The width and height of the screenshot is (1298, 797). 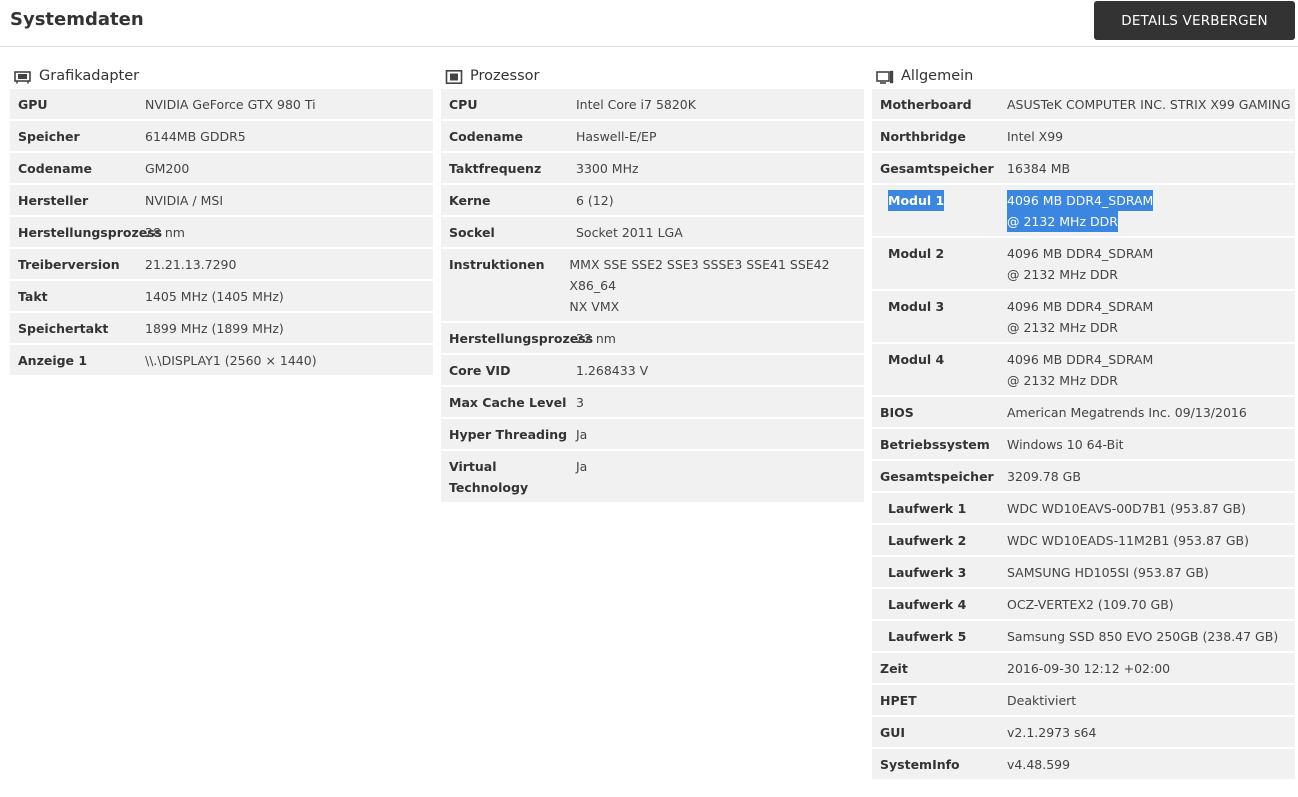 What do you see at coordinates (472, 232) in the screenshot?
I see `info-key-text: Sockel` at bounding box center [472, 232].